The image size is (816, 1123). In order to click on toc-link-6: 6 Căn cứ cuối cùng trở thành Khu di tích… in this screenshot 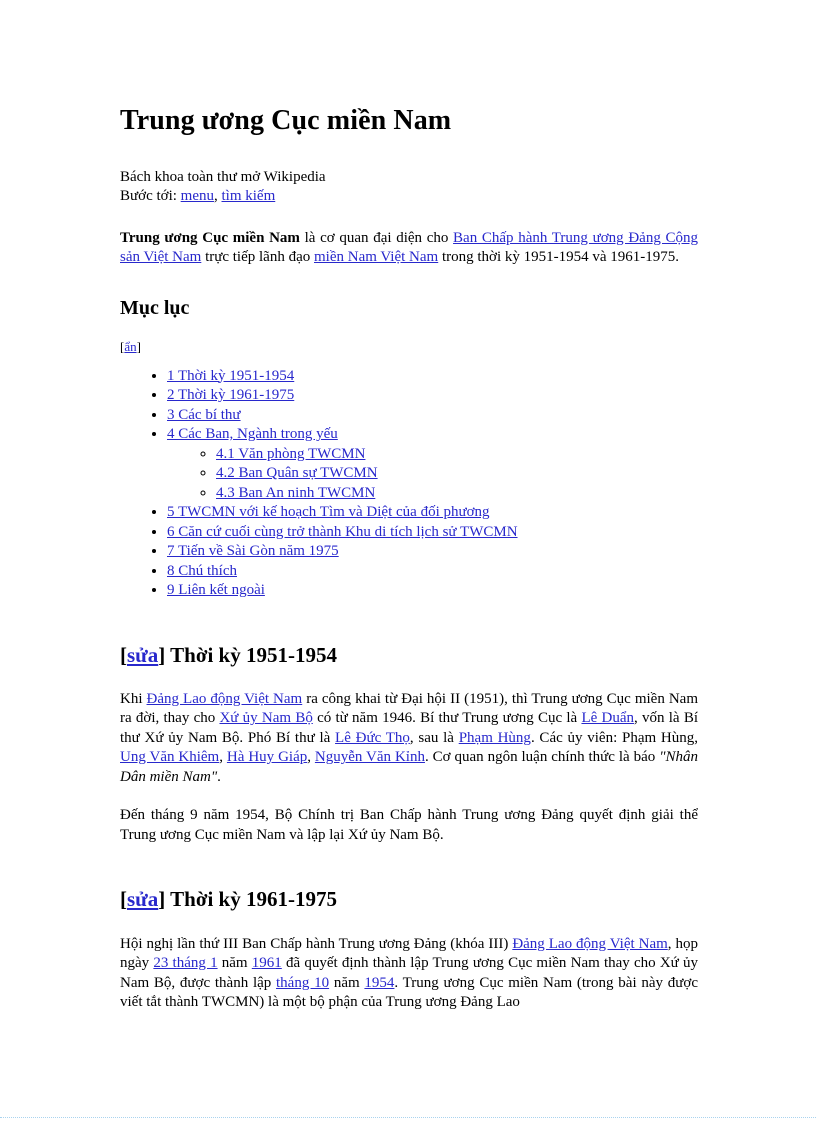, I will do `click(342, 532)`.